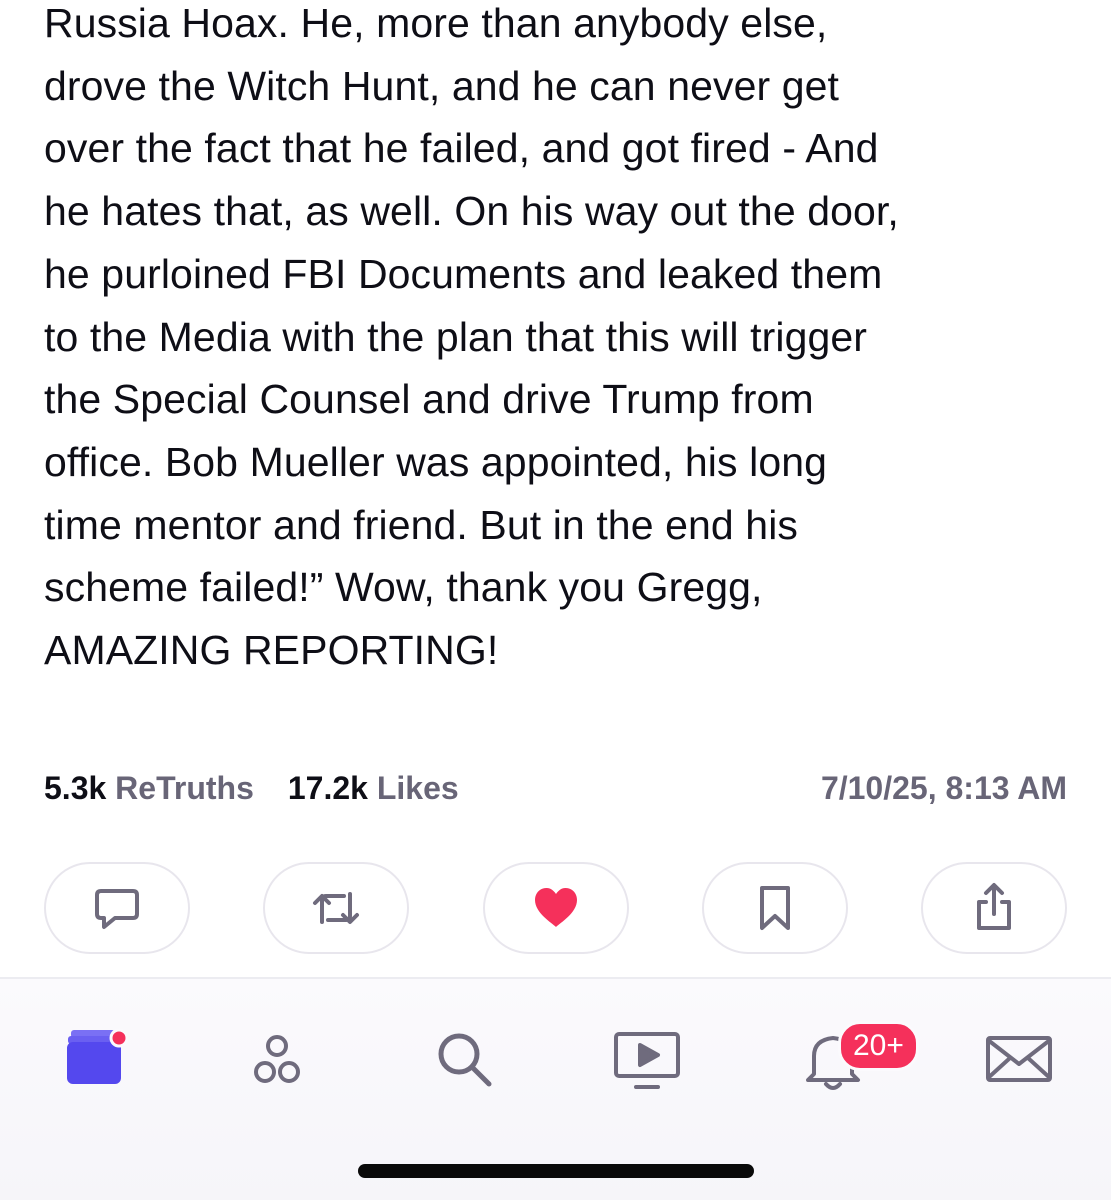 The height and width of the screenshot is (1200, 1111). Describe the element at coordinates (184, 787) in the screenshot. I see `retruths-label: ReTruths` at that location.